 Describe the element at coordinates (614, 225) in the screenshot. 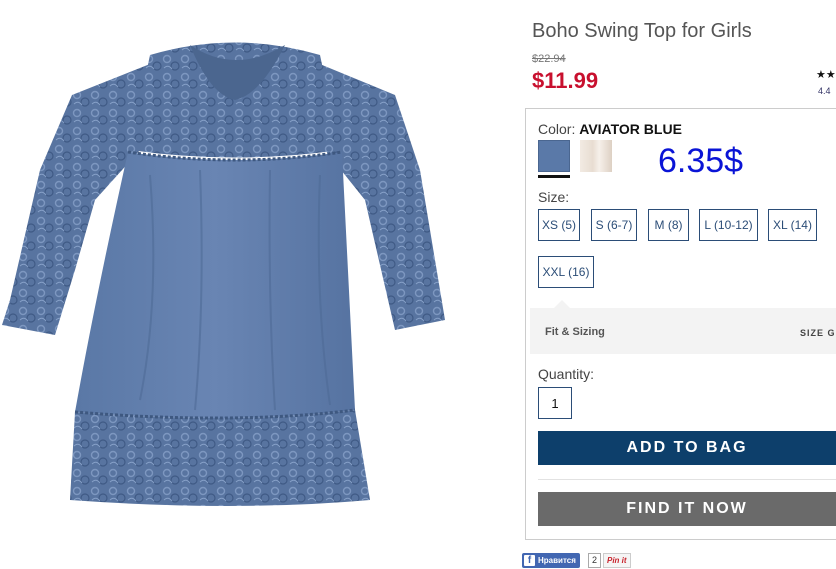

I see `size-option-s: S (6-7)` at that location.